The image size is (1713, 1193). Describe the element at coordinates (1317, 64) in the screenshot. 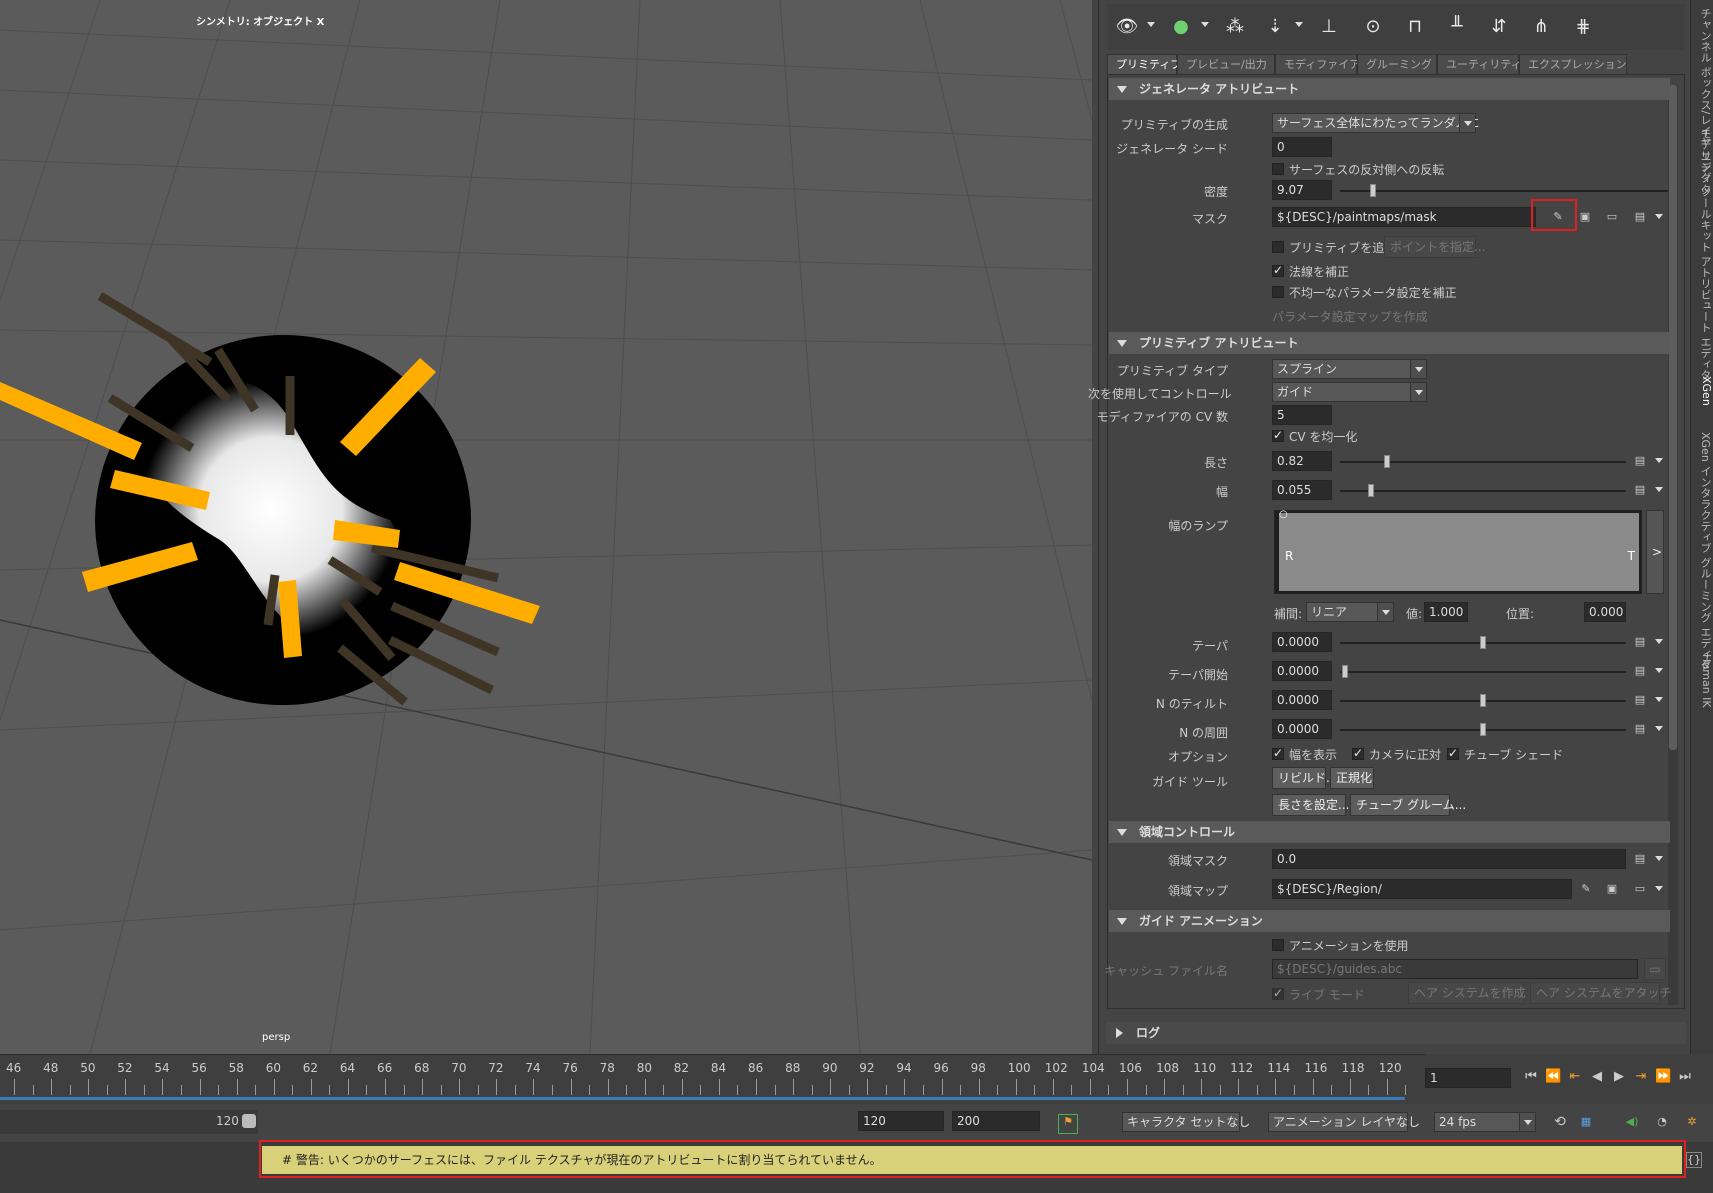

I see `tab-modifier: モディファイア` at that location.